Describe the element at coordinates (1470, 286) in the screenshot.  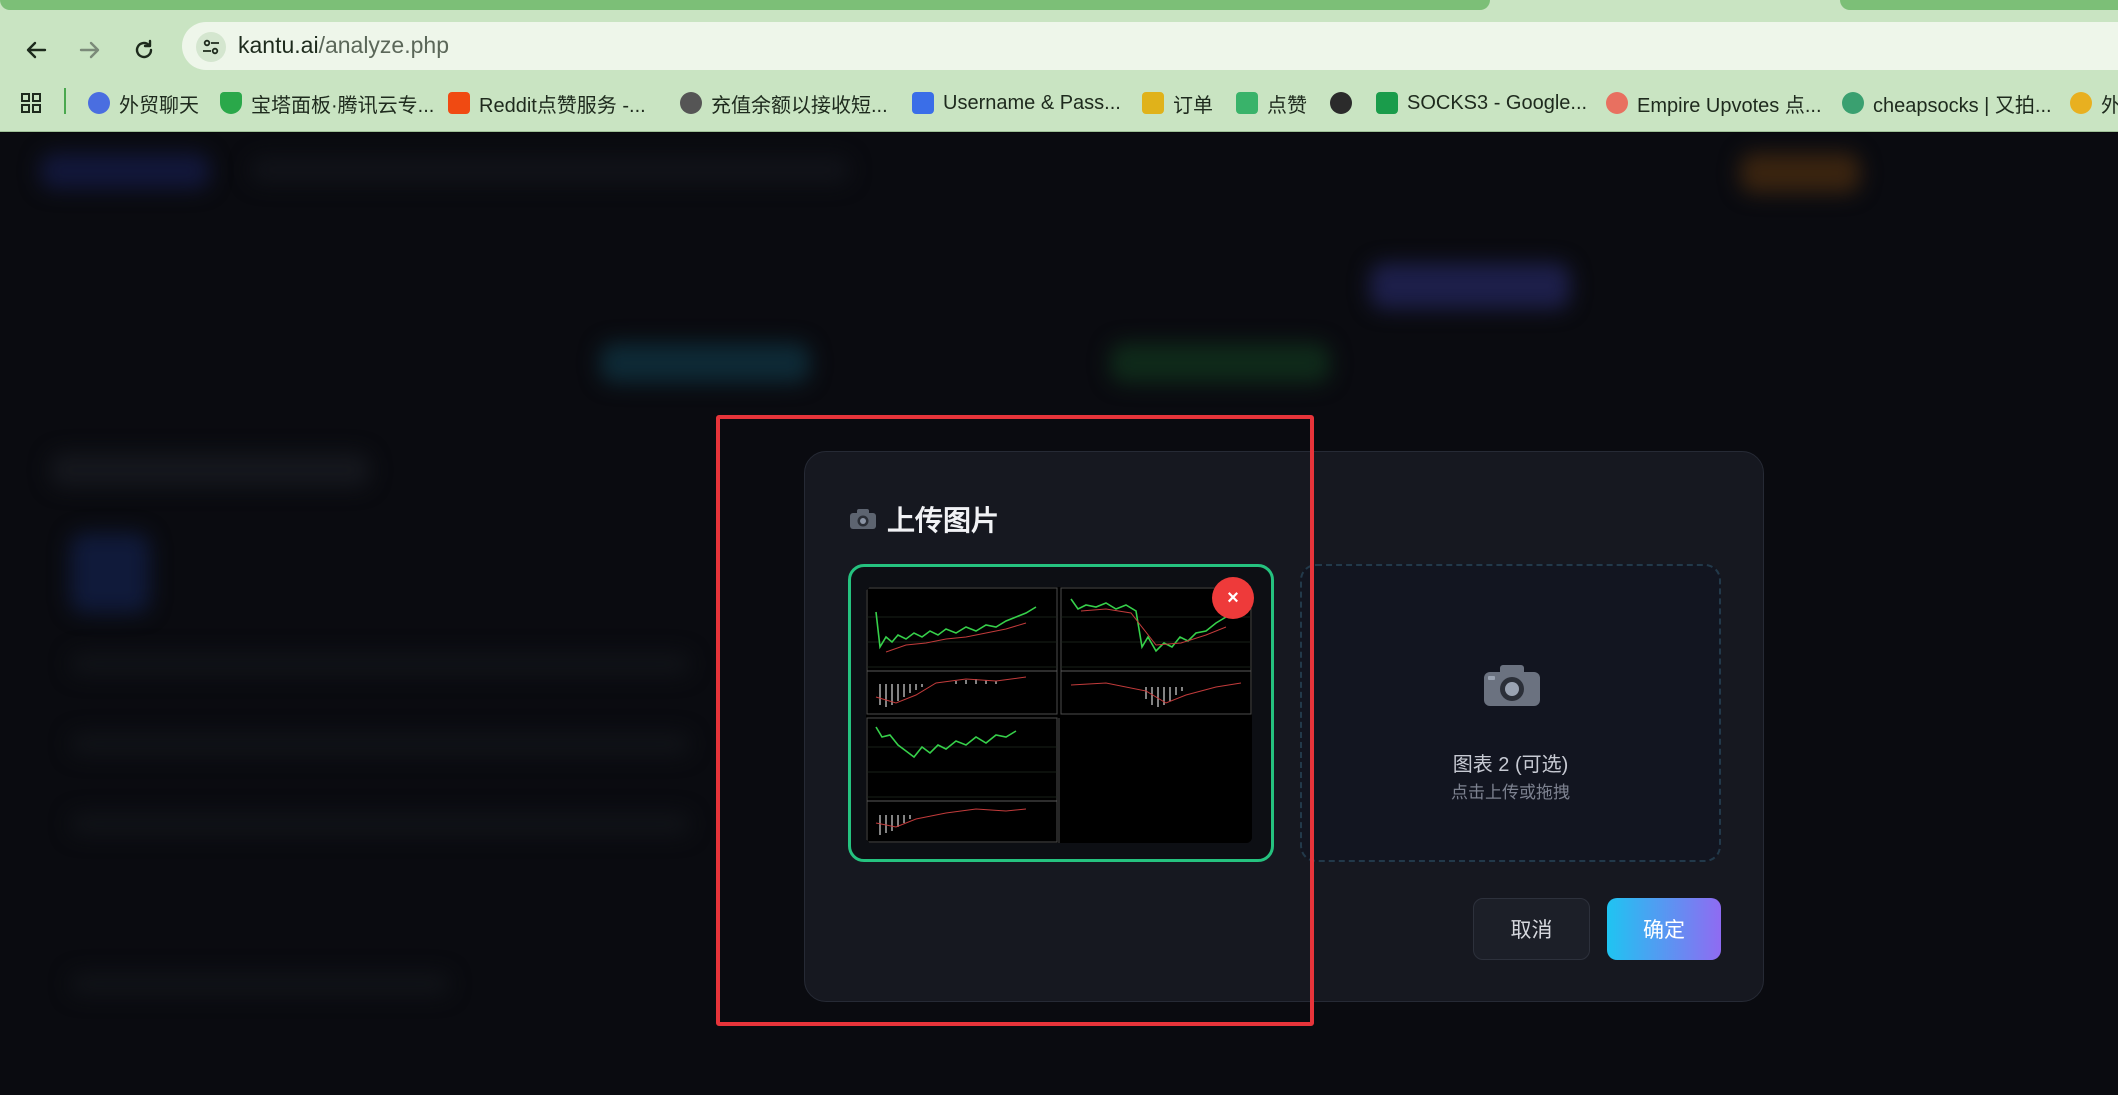
I see `blurred-button` at that location.